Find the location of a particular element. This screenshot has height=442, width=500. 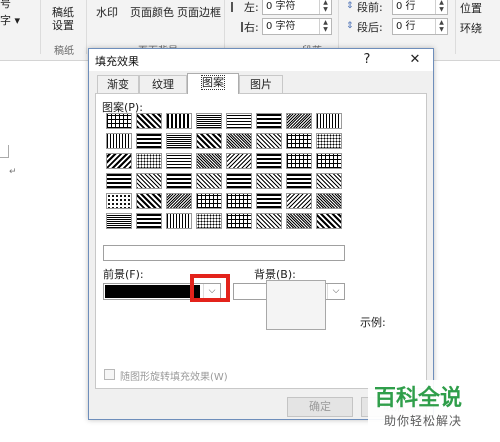

page-corner-mark is located at coordinates (4, 151).